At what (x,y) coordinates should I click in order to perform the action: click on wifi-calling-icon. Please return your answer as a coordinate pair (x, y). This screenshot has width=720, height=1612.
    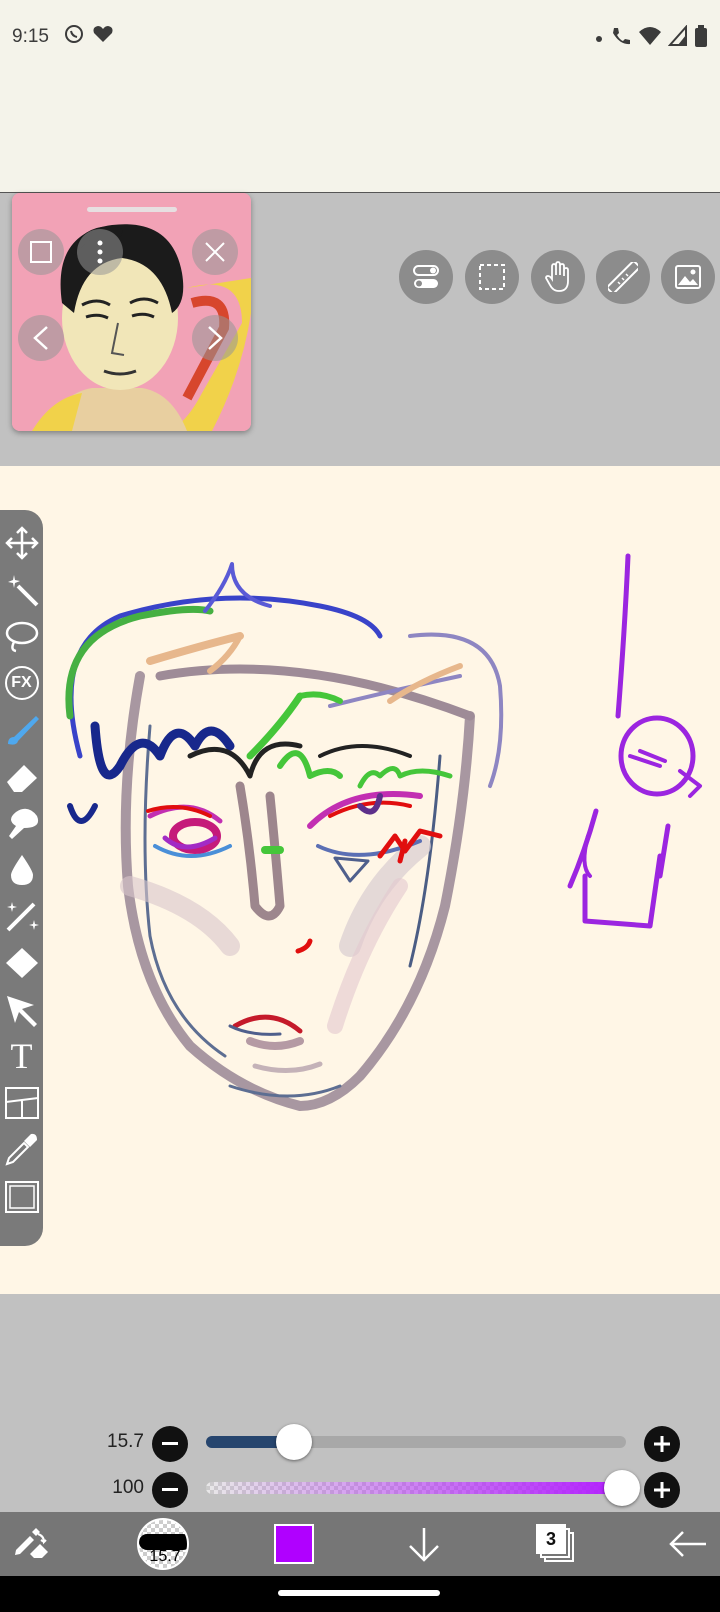
    Looking at the image, I should click on (621, 38).